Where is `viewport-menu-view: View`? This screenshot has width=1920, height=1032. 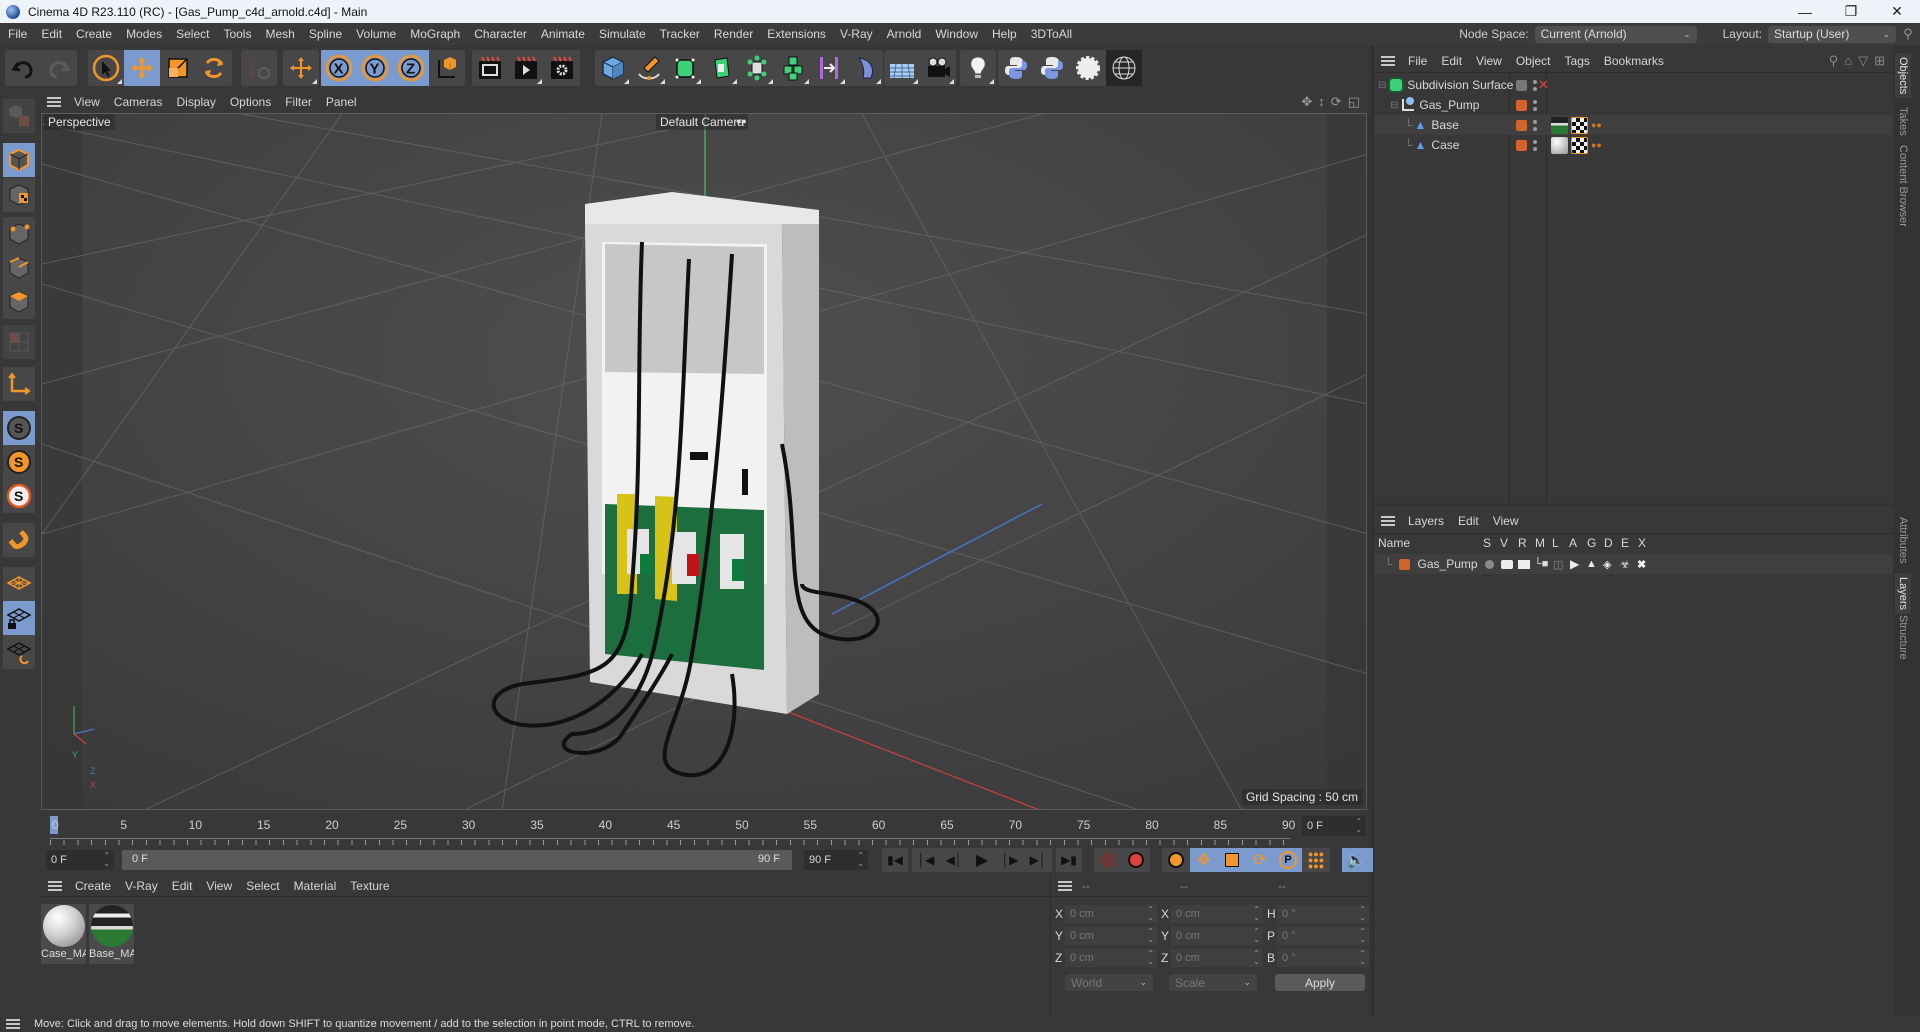 viewport-menu-view: View is located at coordinates (87, 102).